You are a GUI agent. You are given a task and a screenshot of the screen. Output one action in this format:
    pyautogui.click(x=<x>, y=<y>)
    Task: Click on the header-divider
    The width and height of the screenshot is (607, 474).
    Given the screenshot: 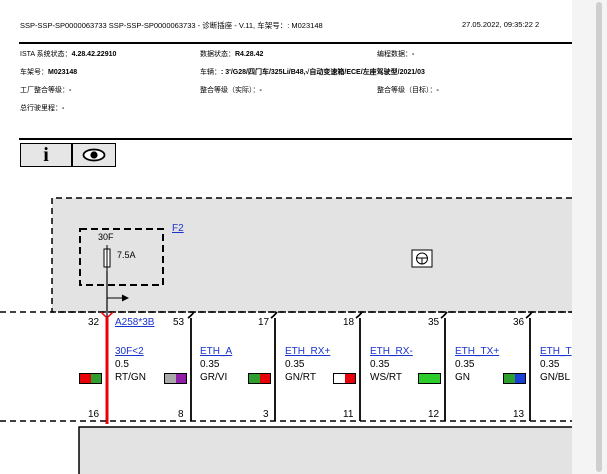 What is the action you would take?
    pyautogui.click(x=295, y=43)
    